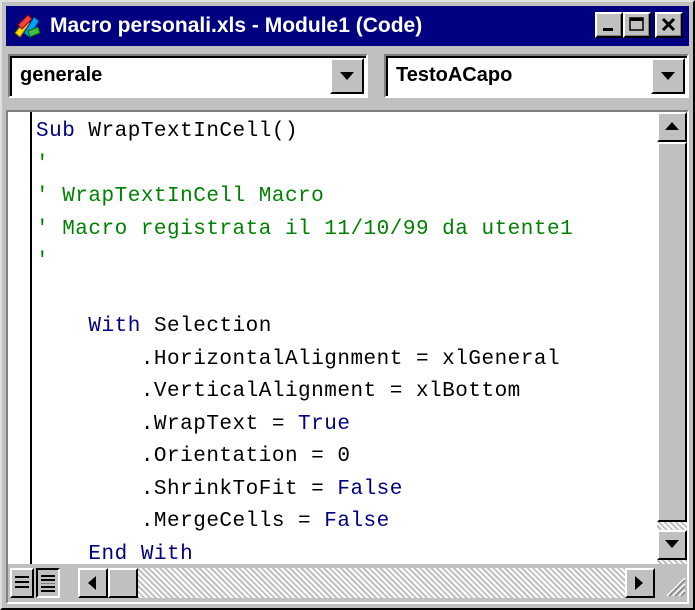 This screenshot has height=610, width=695. What do you see at coordinates (20, 338) in the screenshot?
I see `margin-indicator-bar` at bounding box center [20, 338].